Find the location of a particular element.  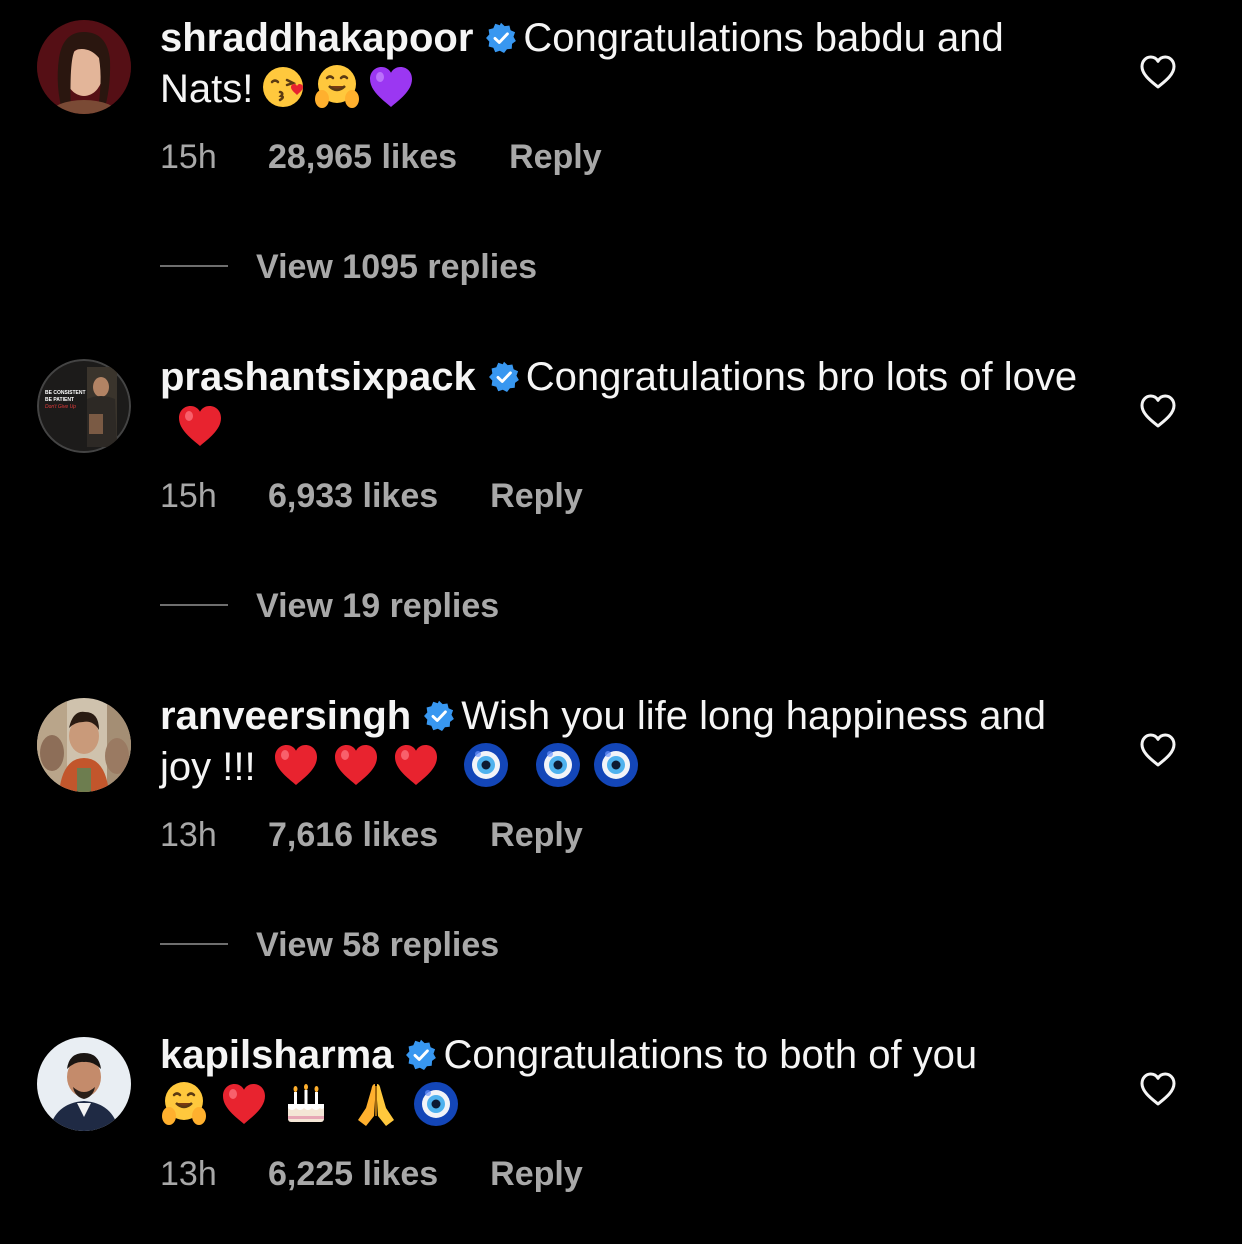

username: prashantsixpack is located at coordinates (318, 377).